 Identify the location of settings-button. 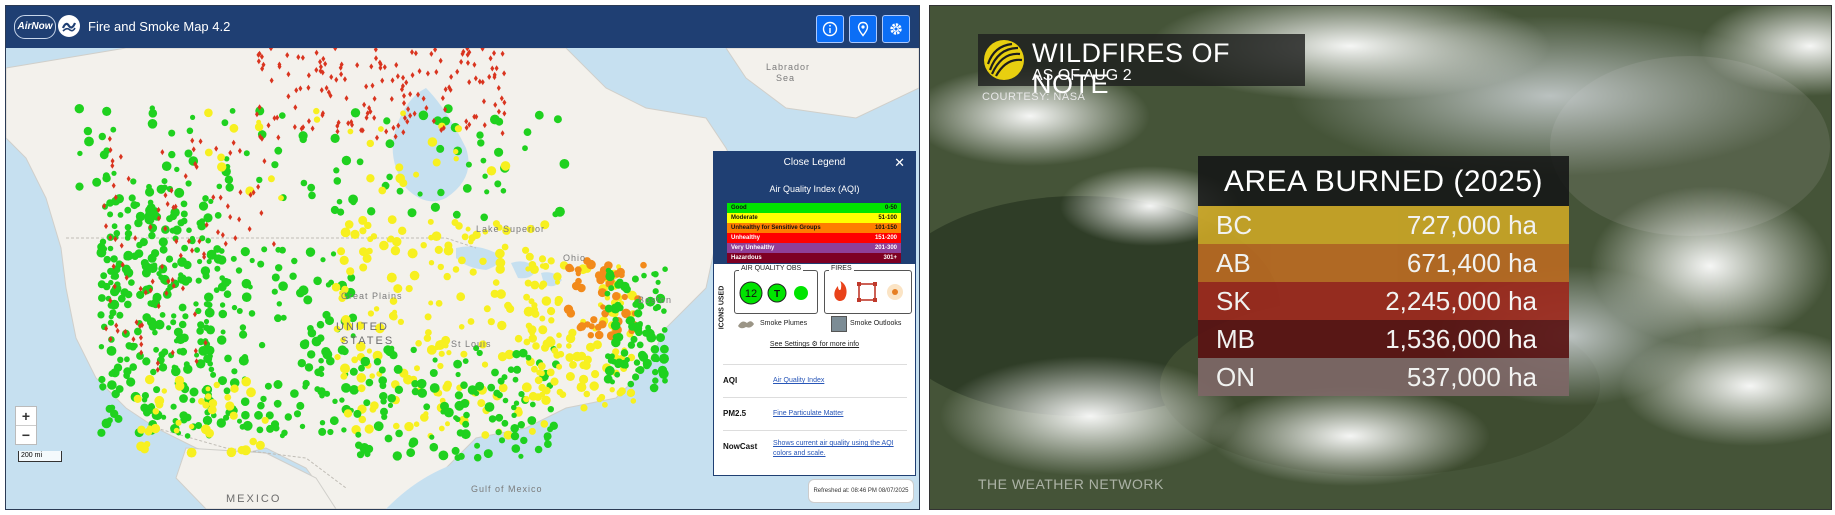
(896, 29).